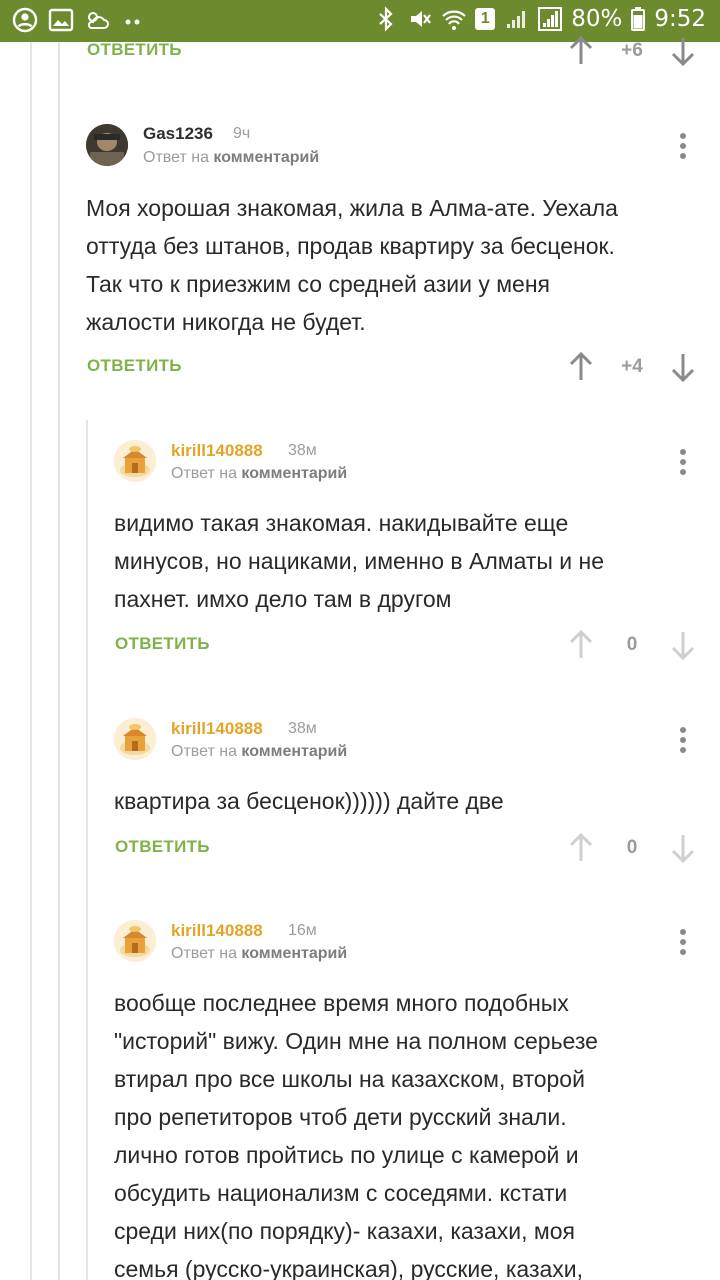  I want to click on more-notifications-icon, so click(132, 22).